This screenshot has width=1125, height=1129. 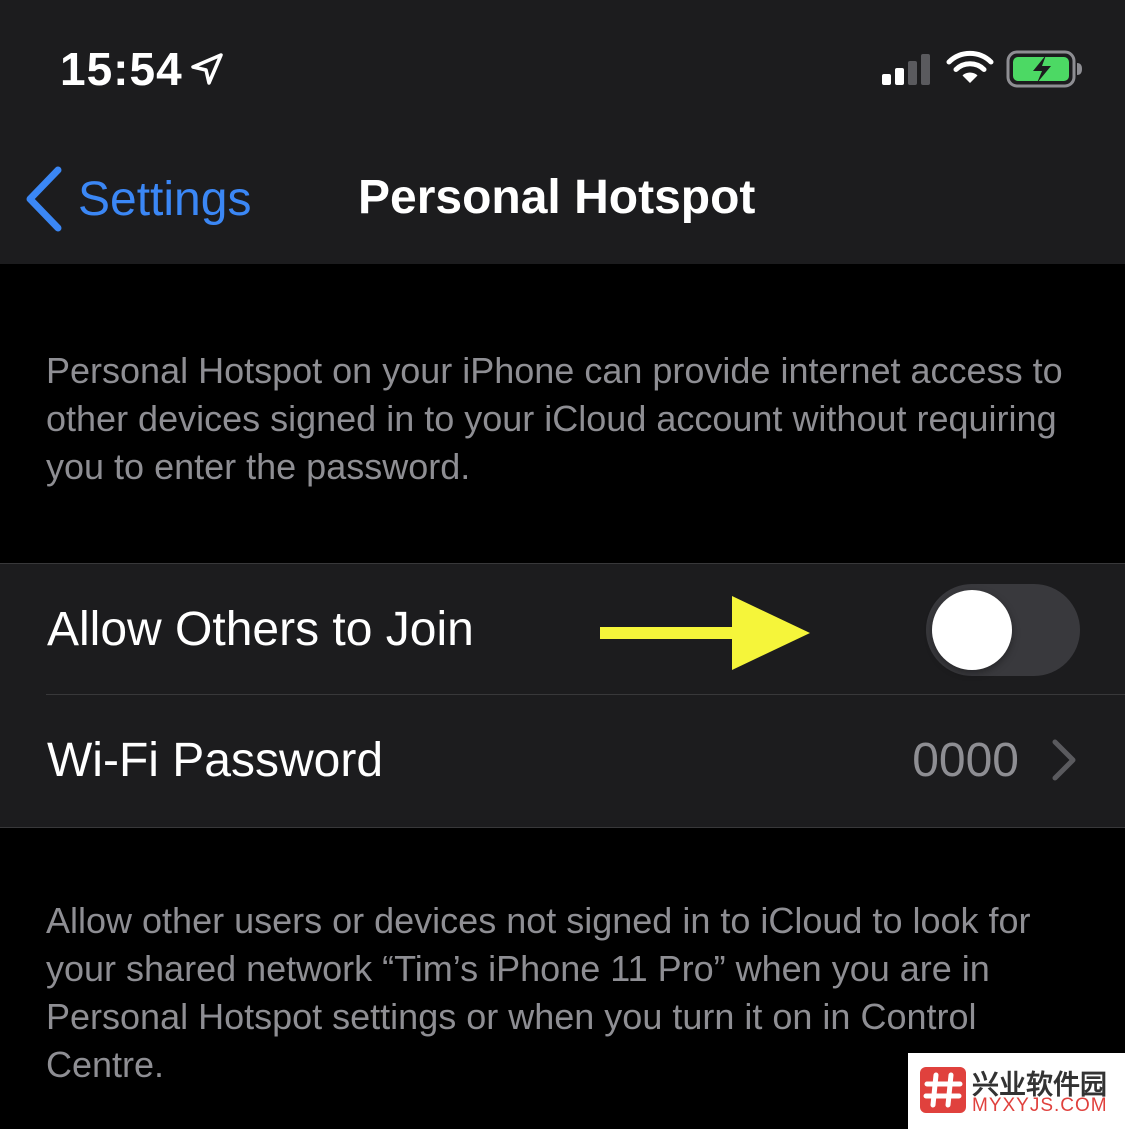 I want to click on status-bar: 15:54, so click(x=562, y=70).